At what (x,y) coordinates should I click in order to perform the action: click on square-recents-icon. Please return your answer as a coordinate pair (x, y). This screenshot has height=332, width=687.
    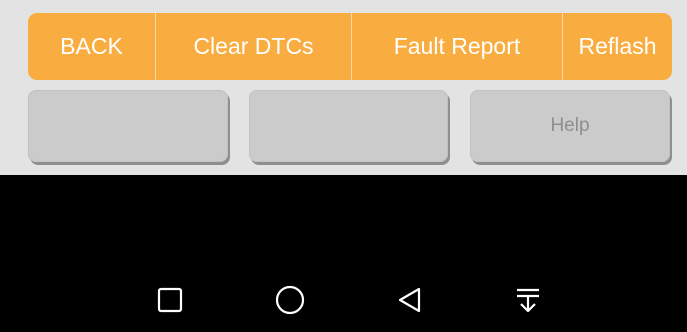
    Looking at the image, I should click on (170, 300).